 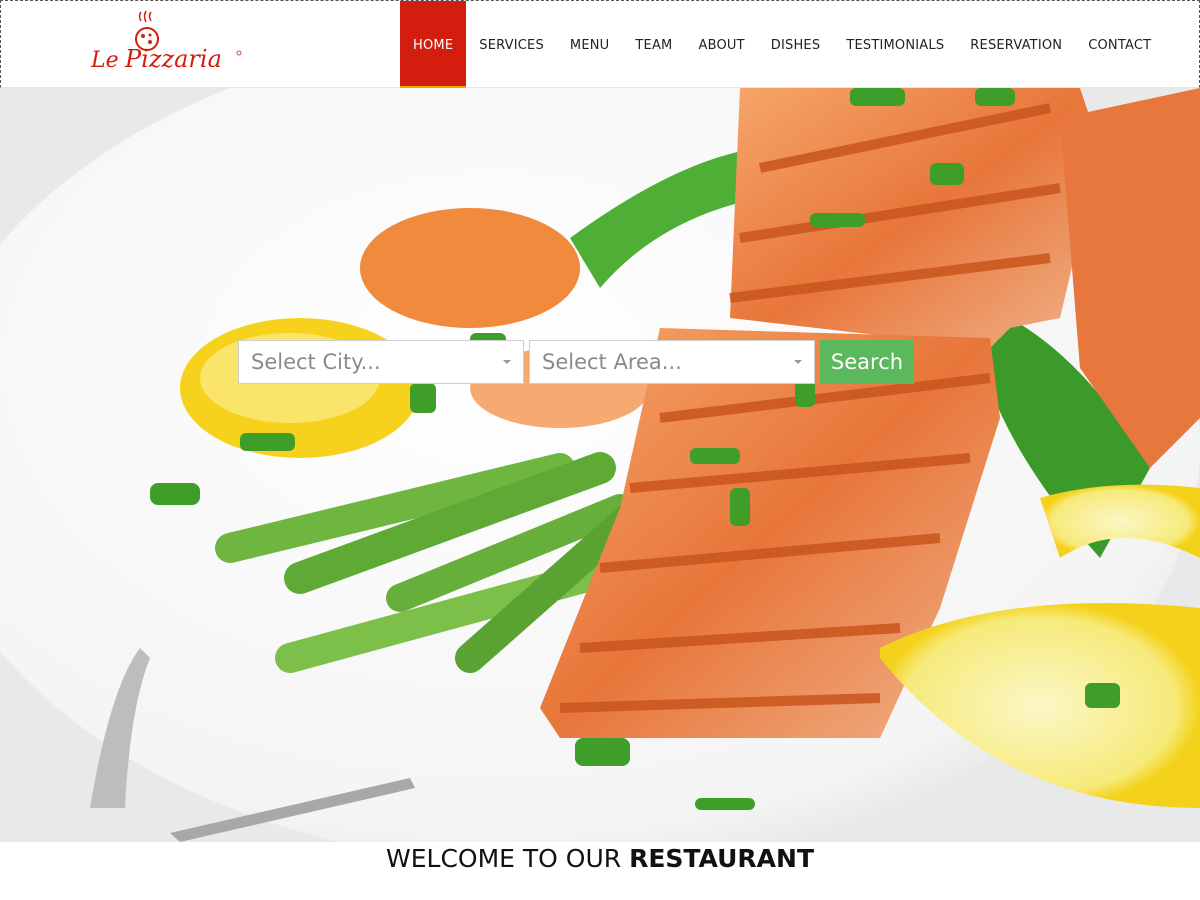 What do you see at coordinates (166, 41) in the screenshot?
I see `pizzaria-logo-icon: Le Pizzaria` at bounding box center [166, 41].